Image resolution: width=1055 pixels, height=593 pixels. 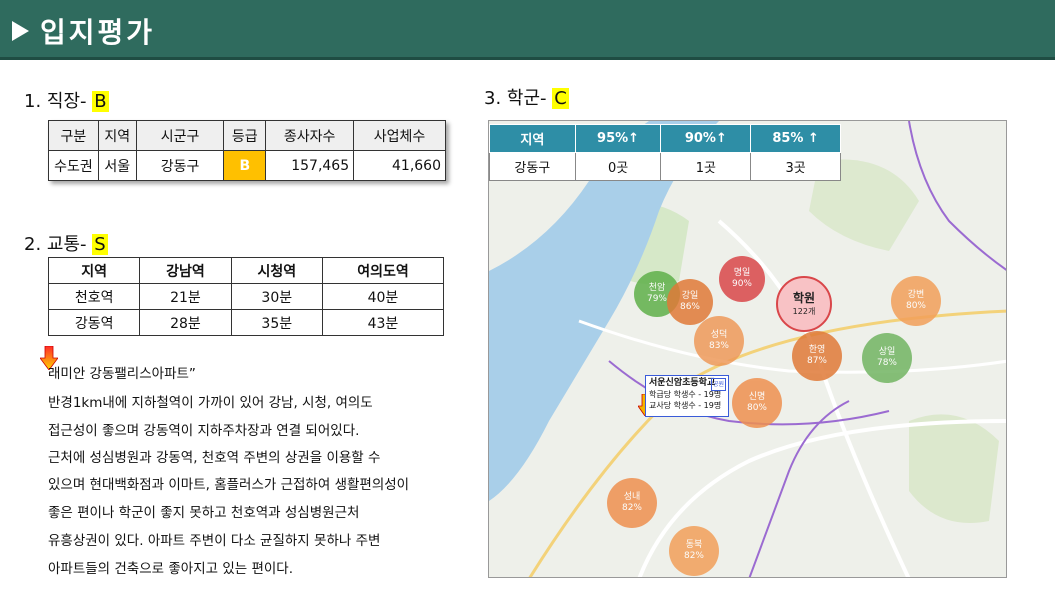 I want to click on school-bubble: 강변 80%, so click(x=916, y=301).